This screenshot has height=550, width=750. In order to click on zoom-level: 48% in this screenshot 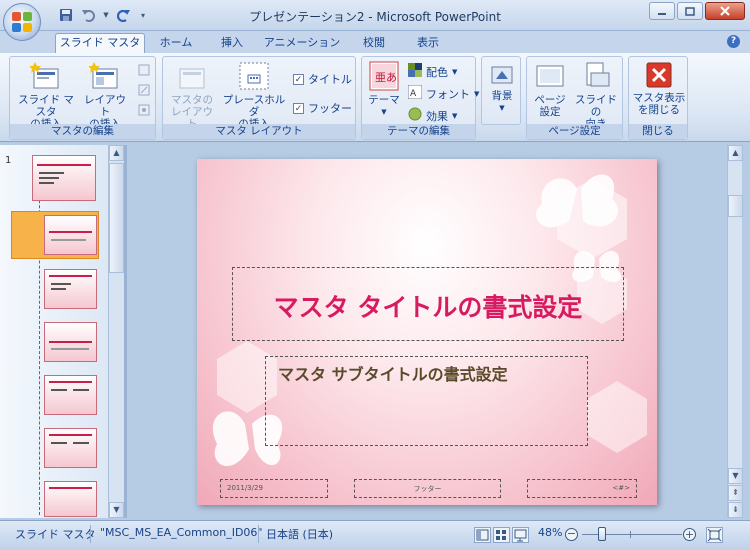, I will do `click(550, 532)`.